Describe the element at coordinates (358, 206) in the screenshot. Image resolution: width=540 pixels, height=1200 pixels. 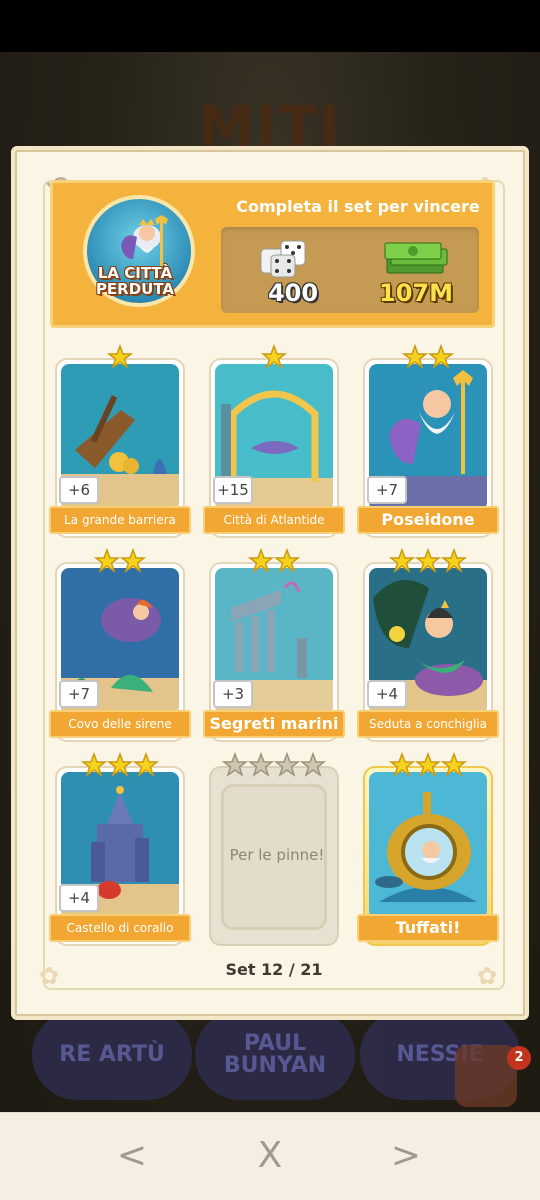
I see `reward-caption: Completa il set per vincere` at that location.